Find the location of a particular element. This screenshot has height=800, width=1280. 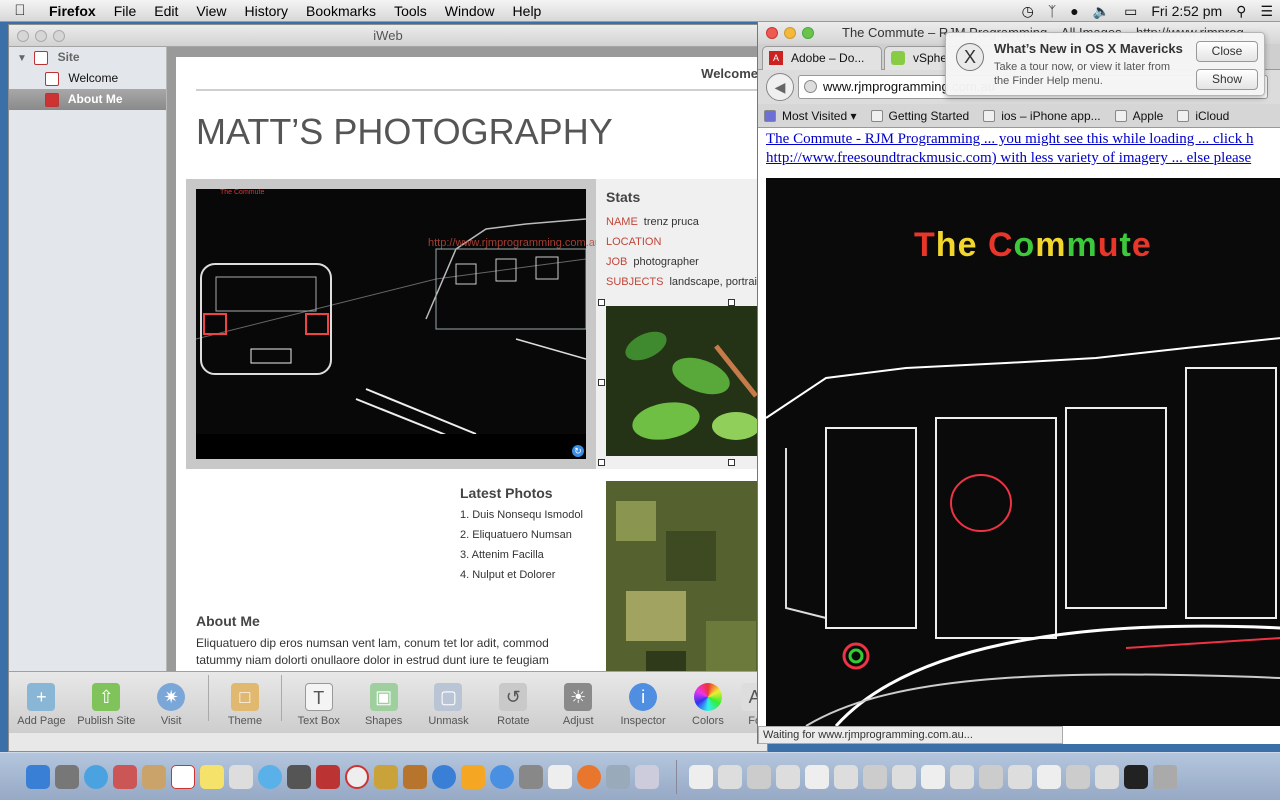

stat-location: LOCATION is located at coordinates (636, 242).